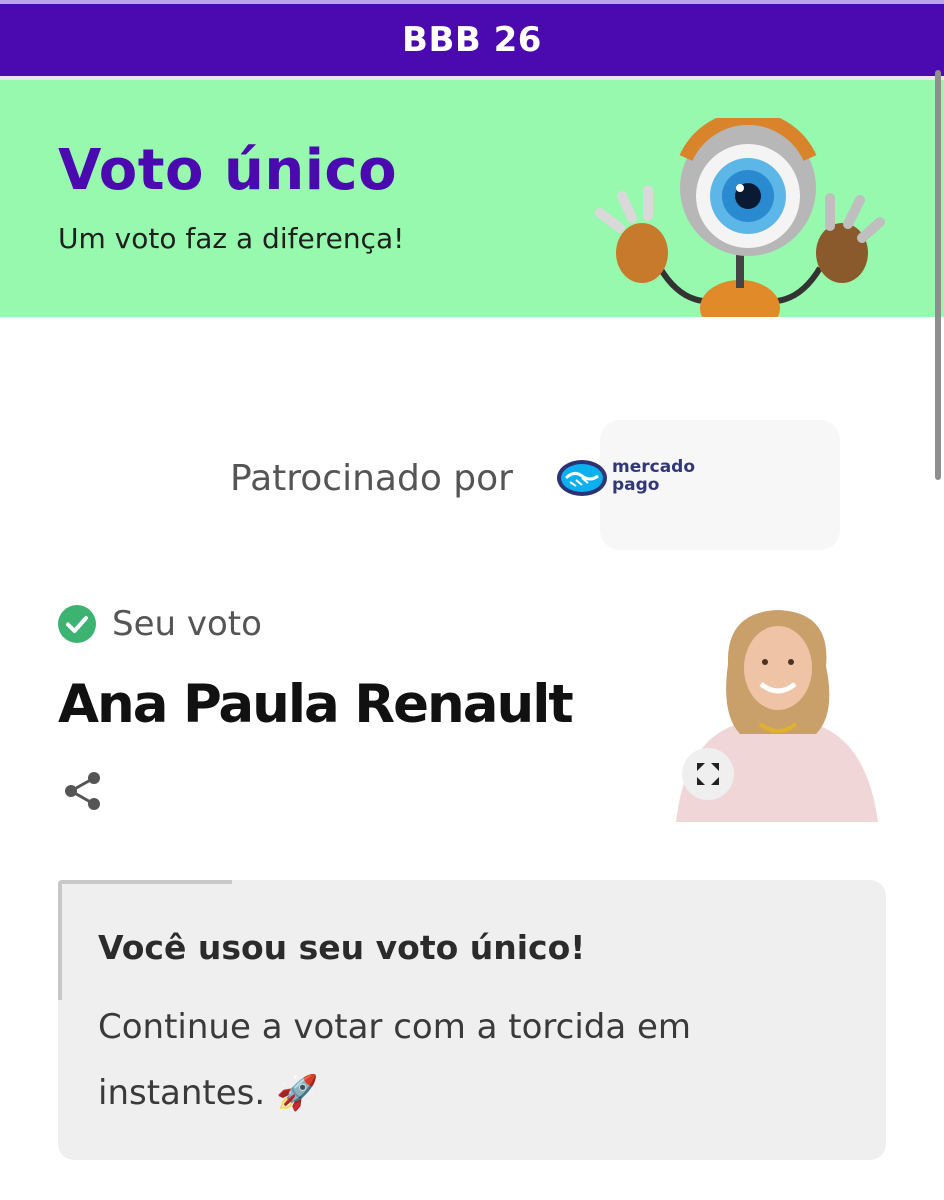 This screenshot has width=944, height=1200. I want to click on check-circle-icon, so click(77, 624).